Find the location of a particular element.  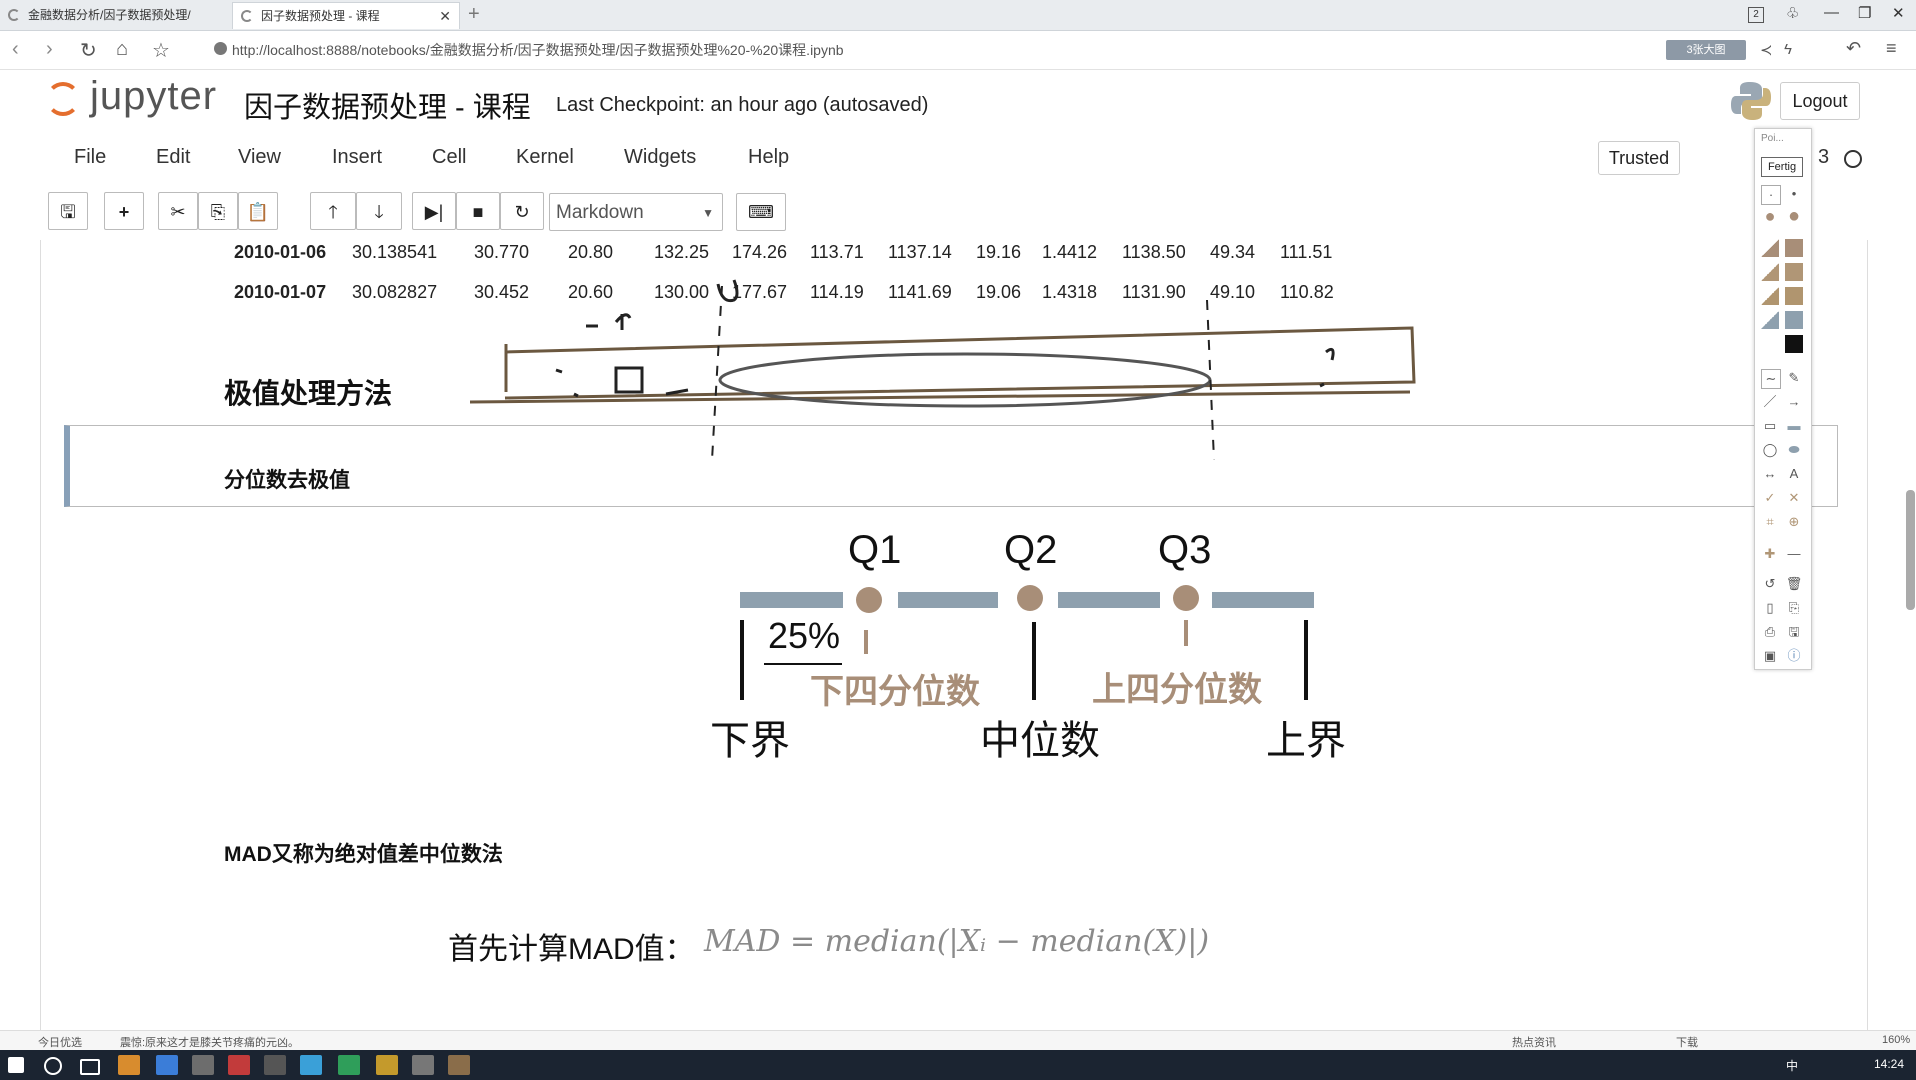

minus-icon: — is located at coordinates (1794, 554).